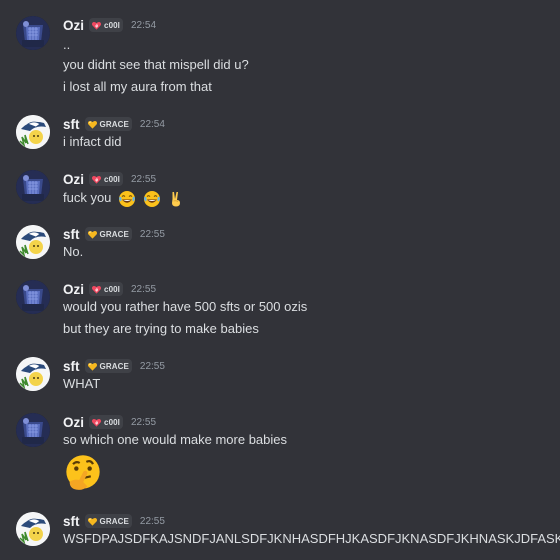 This screenshot has width=560, height=560. Describe the element at coordinates (137, 86) in the screenshot. I see `message-text: i lost all my aura from that` at that location.